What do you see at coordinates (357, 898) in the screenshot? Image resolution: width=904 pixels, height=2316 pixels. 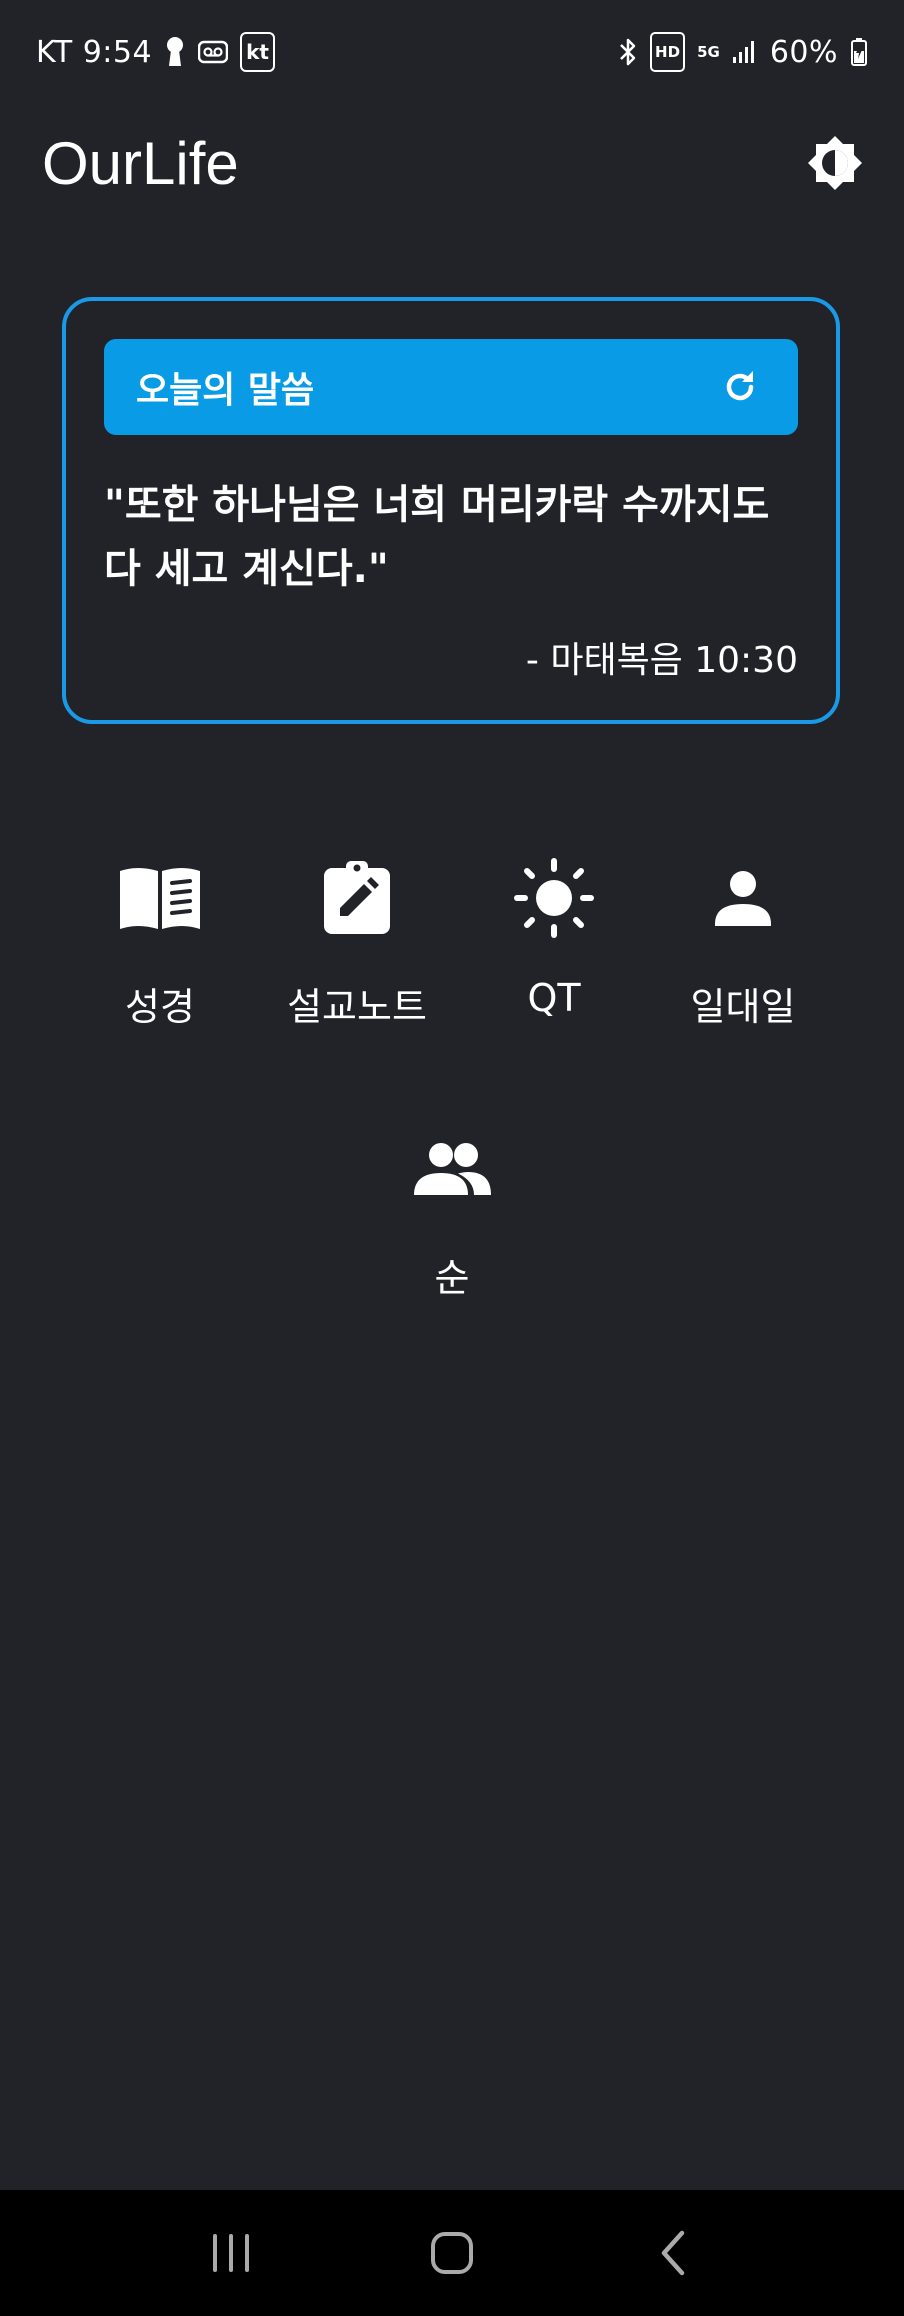 I see `clipboard-edit-icon` at bounding box center [357, 898].